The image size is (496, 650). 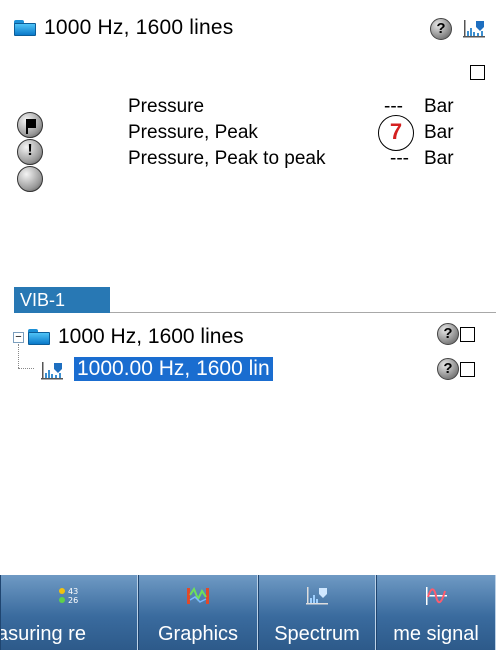 What do you see at coordinates (69, 612) in the screenshot?
I see `measuring-results-button: 43 26 asuring re` at bounding box center [69, 612].